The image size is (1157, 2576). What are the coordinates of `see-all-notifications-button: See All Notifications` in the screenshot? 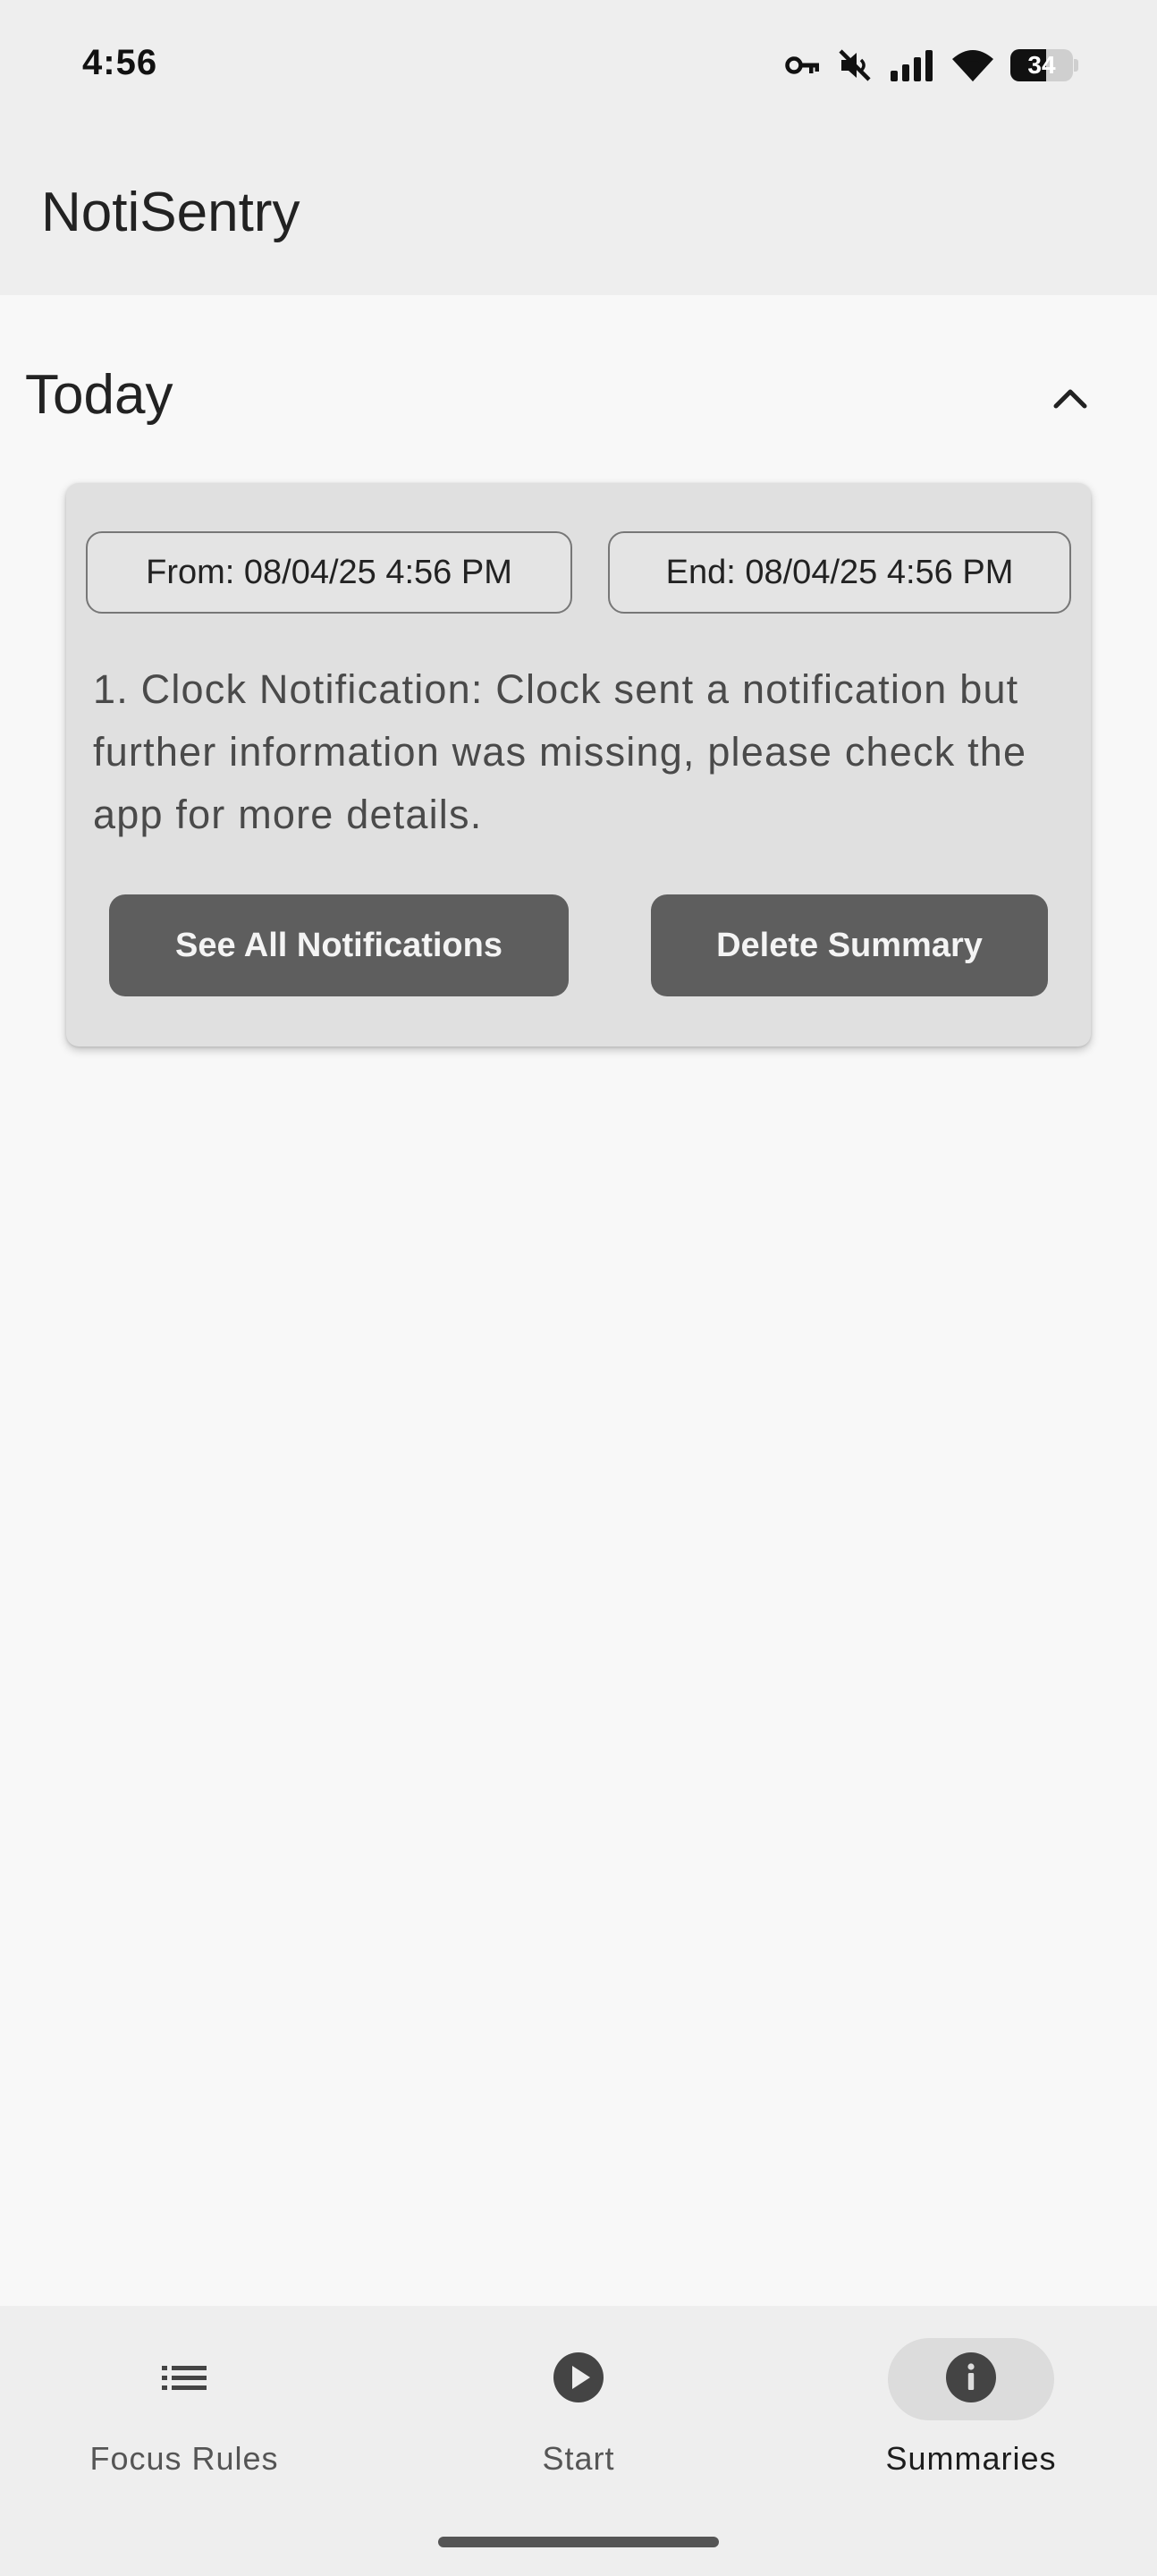 It's located at (339, 945).